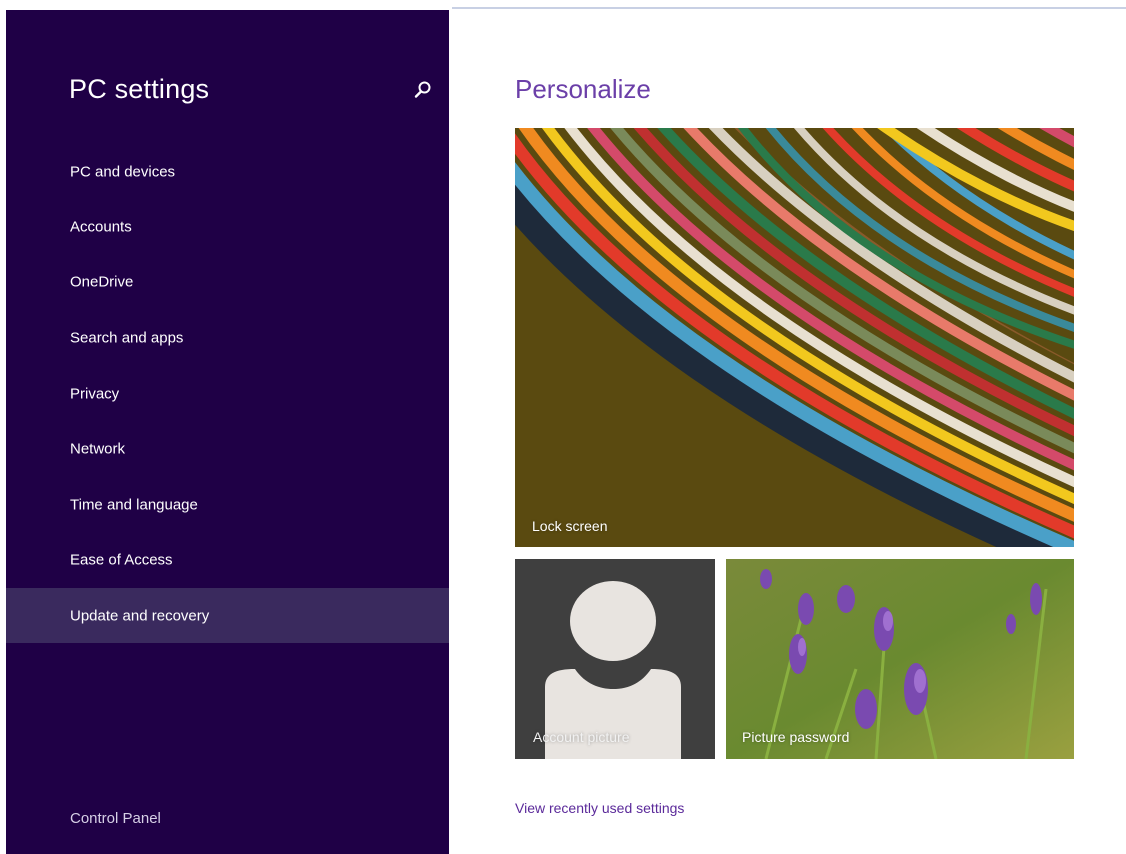 Image resolution: width=1126 pixels, height=854 pixels. What do you see at coordinates (98, 448) in the screenshot?
I see `sidebar-item-label: Network` at bounding box center [98, 448].